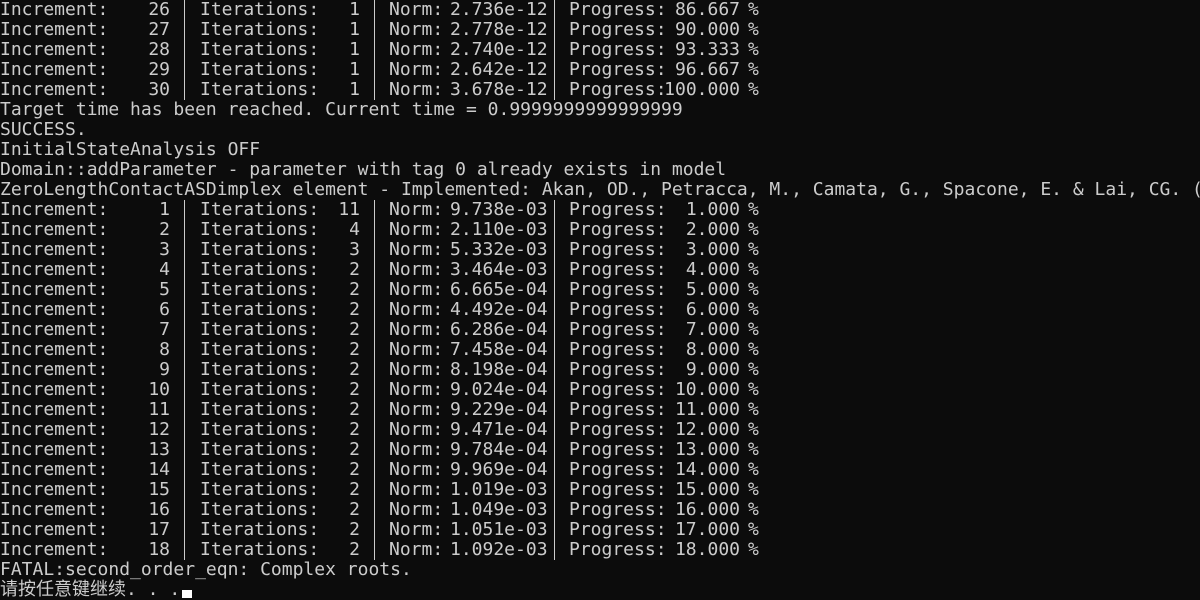  I want to click on progress-value: 14.000, so click(707, 469).